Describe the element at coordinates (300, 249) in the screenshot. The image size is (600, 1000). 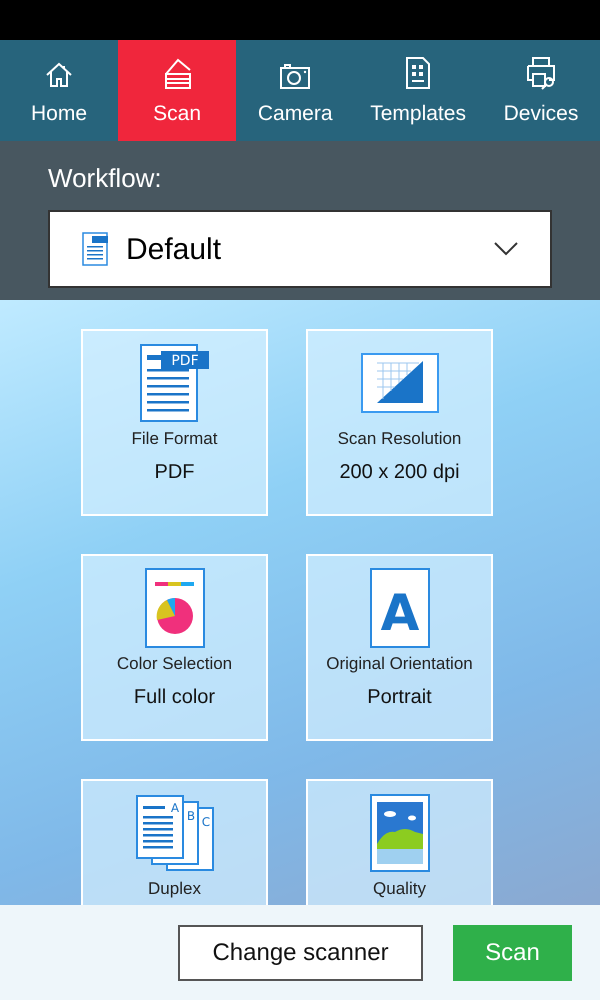
I see `workflow-dropdown: Default` at that location.